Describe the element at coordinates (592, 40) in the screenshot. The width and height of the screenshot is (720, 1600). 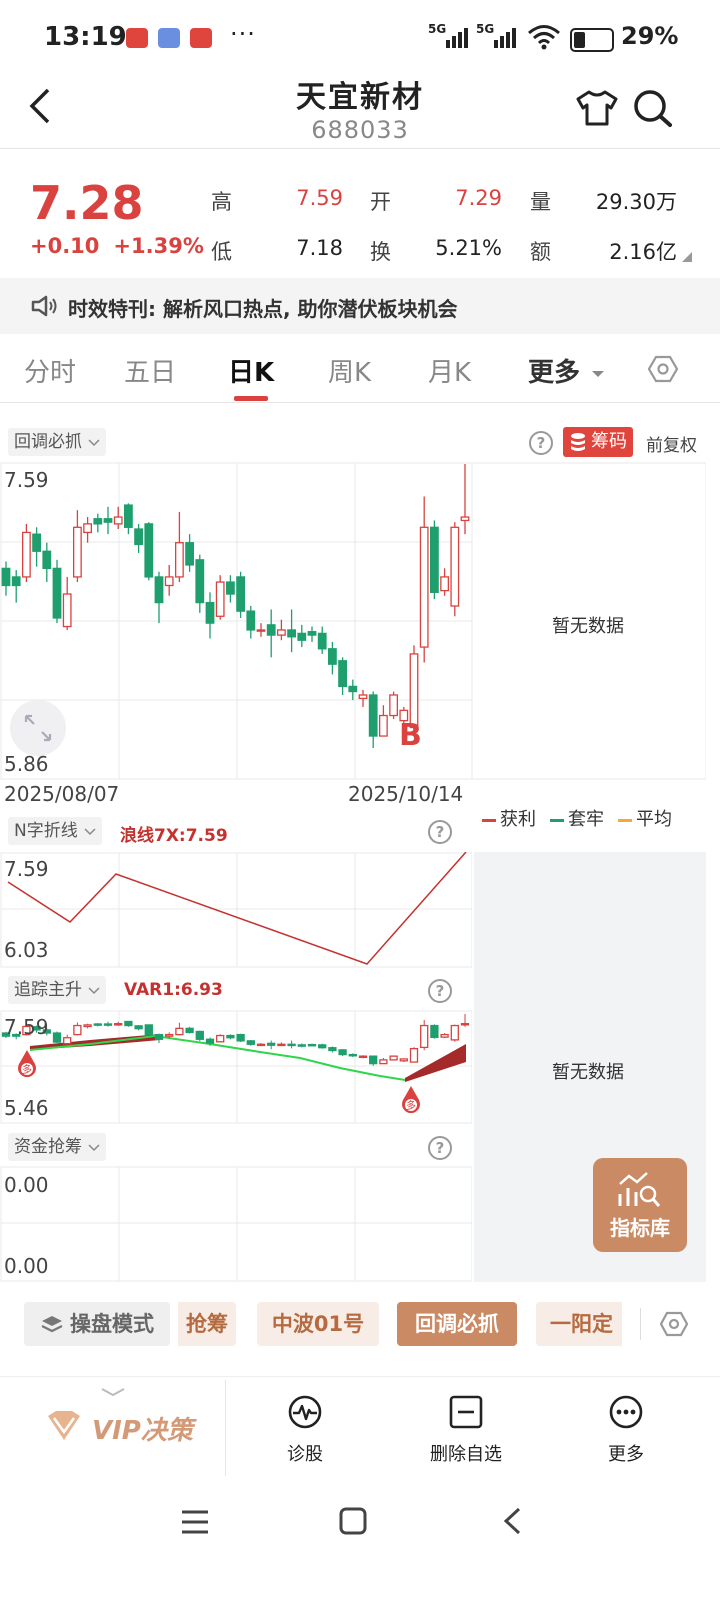
I see `battery-icon` at that location.